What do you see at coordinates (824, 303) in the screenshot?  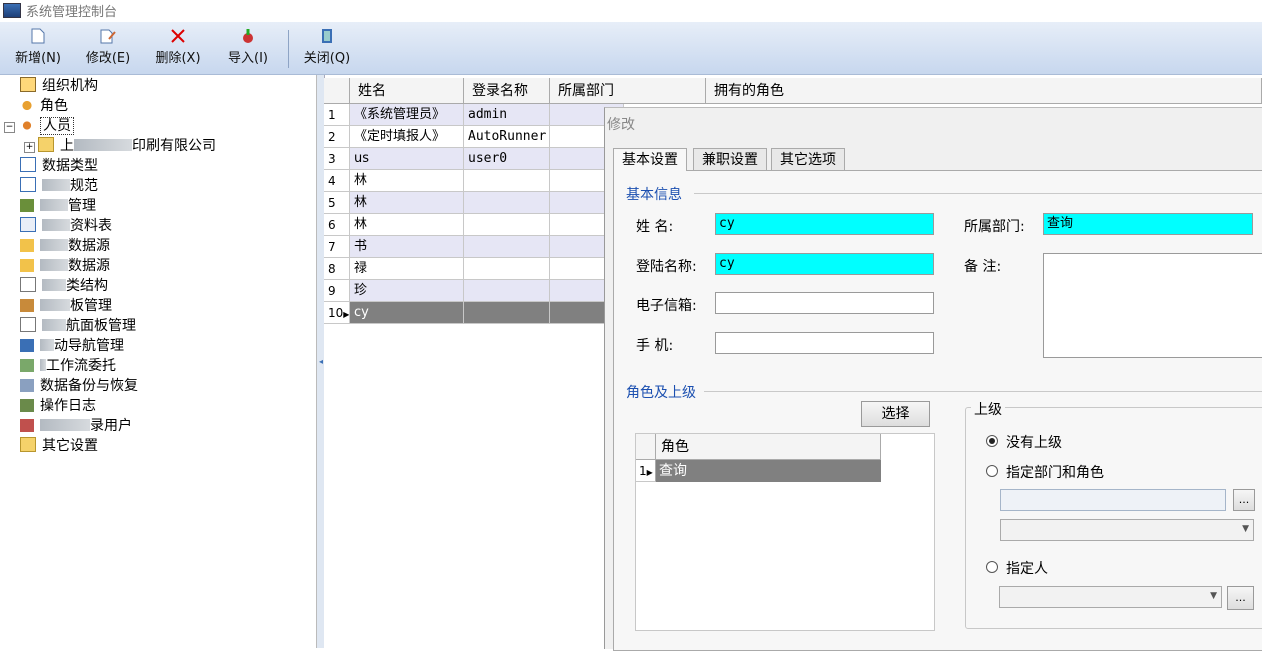 I see `email-field` at bounding box center [824, 303].